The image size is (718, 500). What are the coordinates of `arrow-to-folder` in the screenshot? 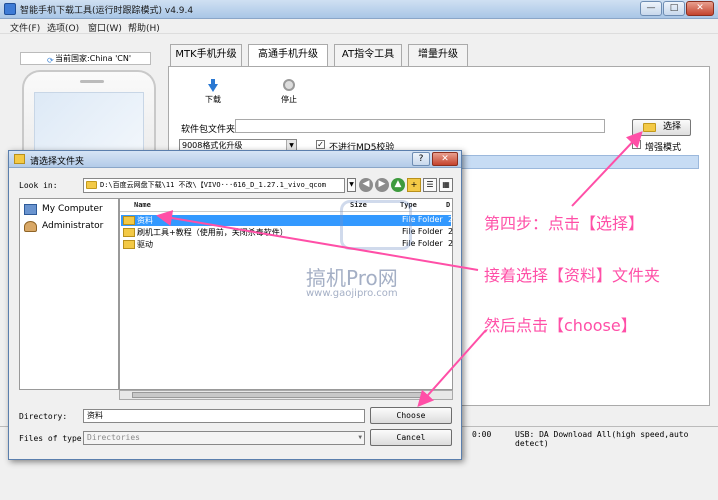 It's located at (317, 240).